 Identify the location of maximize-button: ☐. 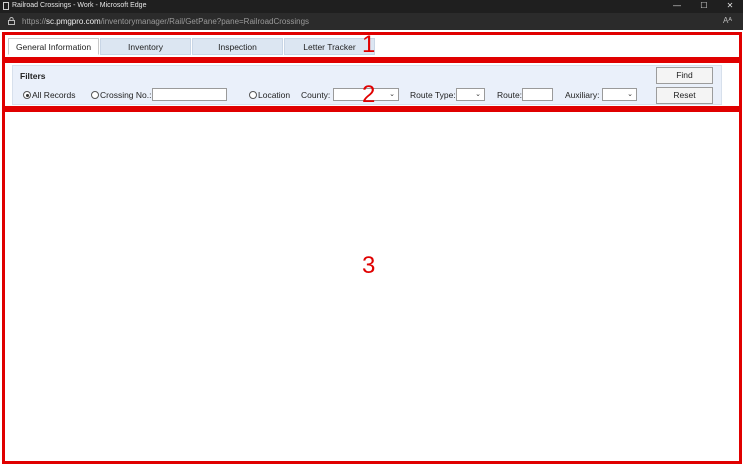
(704, 6).